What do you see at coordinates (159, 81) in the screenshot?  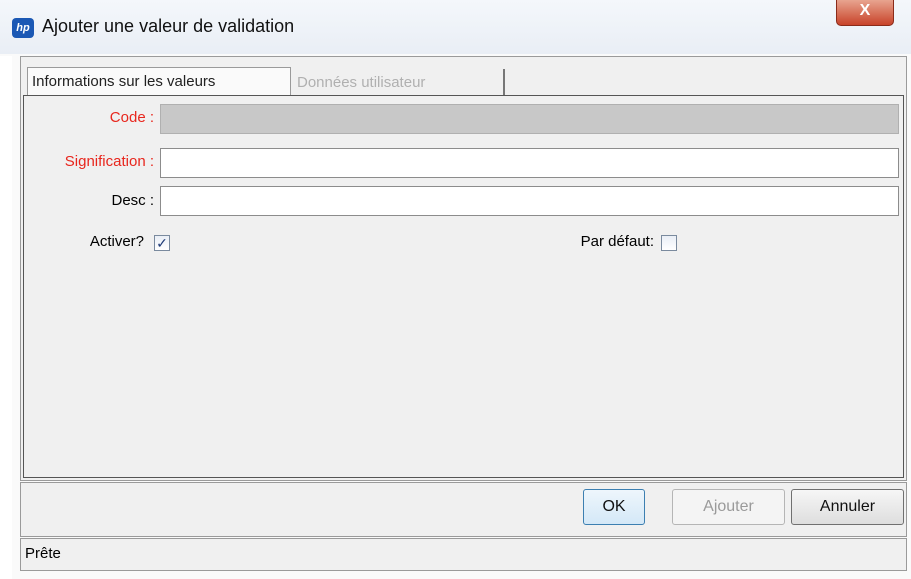 I see `tab-informations-valeurs: Informations sur les valeurs` at bounding box center [159, 81].